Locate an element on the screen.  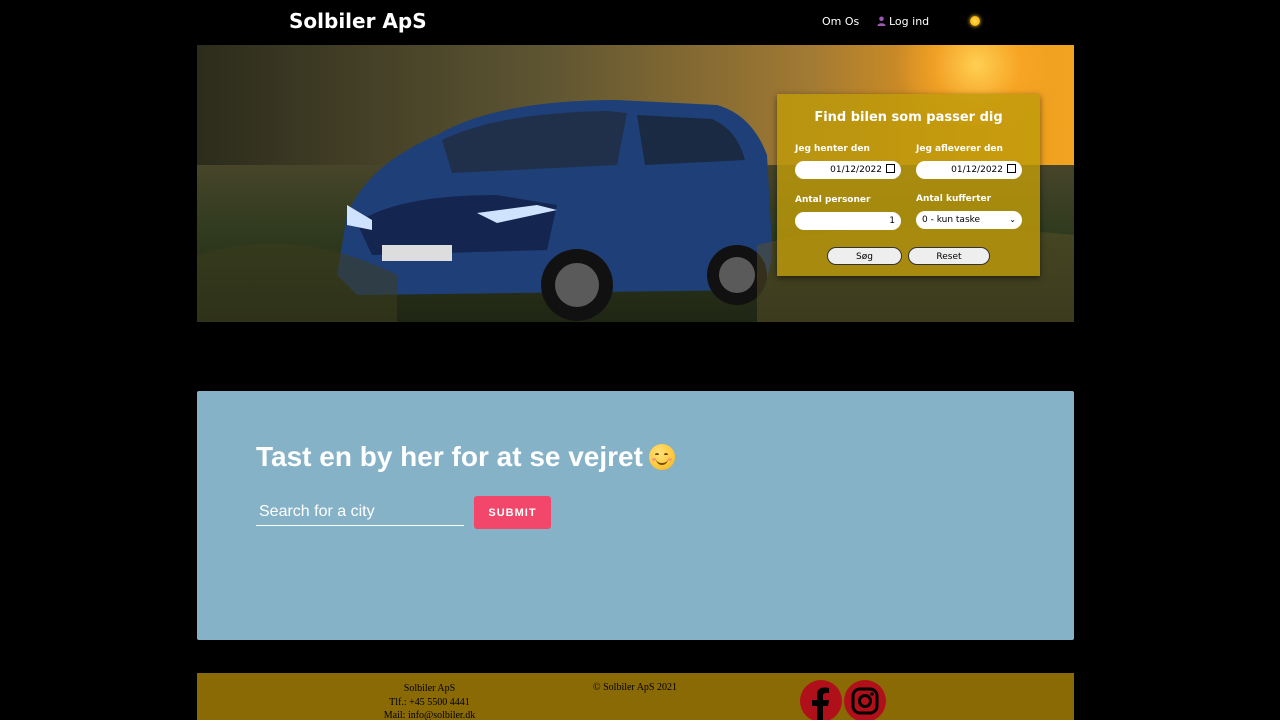
pickup-date-input: 01/12/2022 is located at coordinates (848, 170).